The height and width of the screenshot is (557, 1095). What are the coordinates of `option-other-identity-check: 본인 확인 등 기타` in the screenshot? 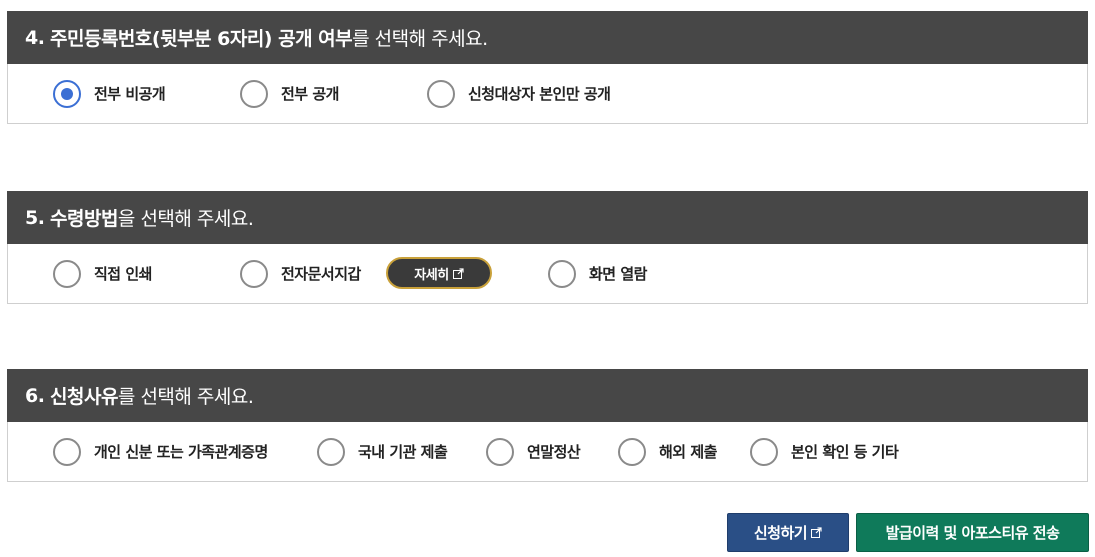 It's located at (824, 451).